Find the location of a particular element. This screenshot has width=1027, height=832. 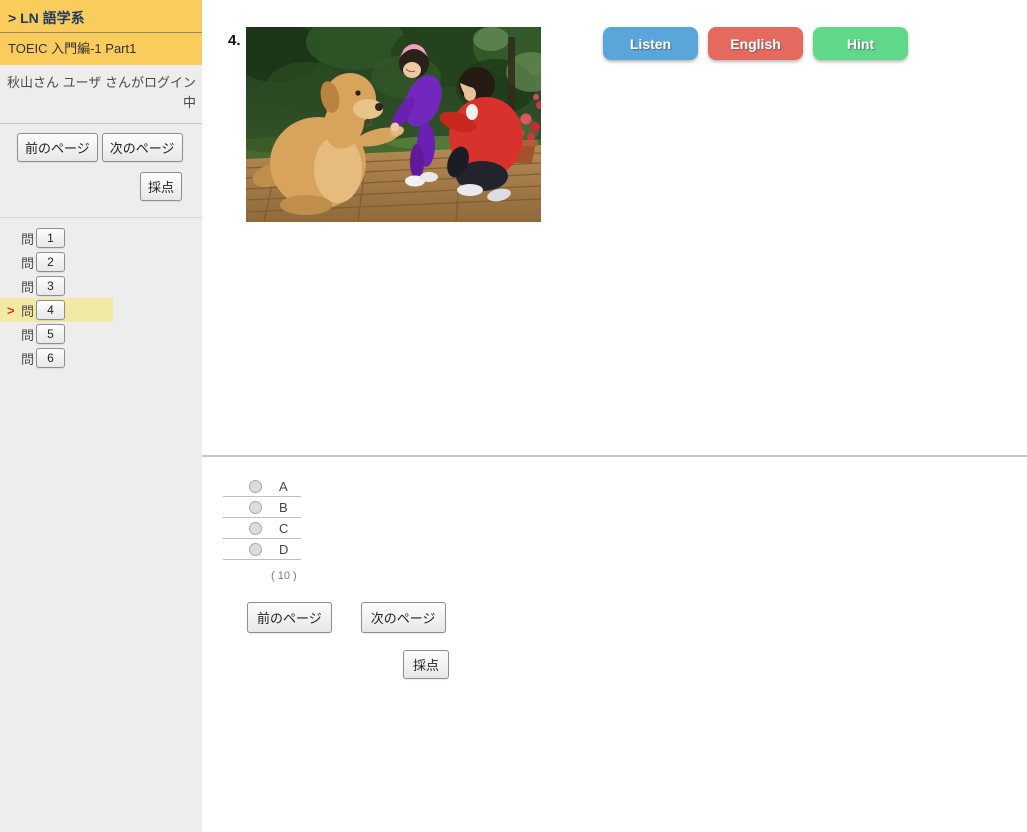

answer-d-label: D is located at coordinates (284, 549).